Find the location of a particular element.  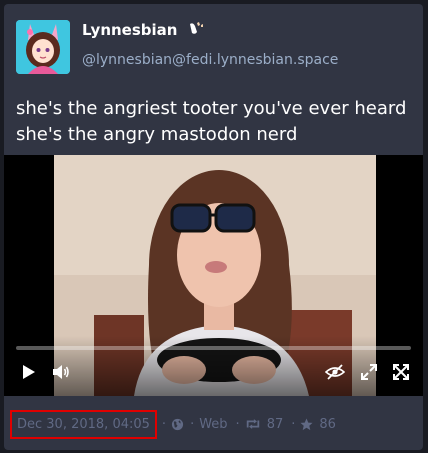

status-footer: Dec 30, 2018, 04:05 · · Web · 87 · 86 is located at coordinates (177, 424).